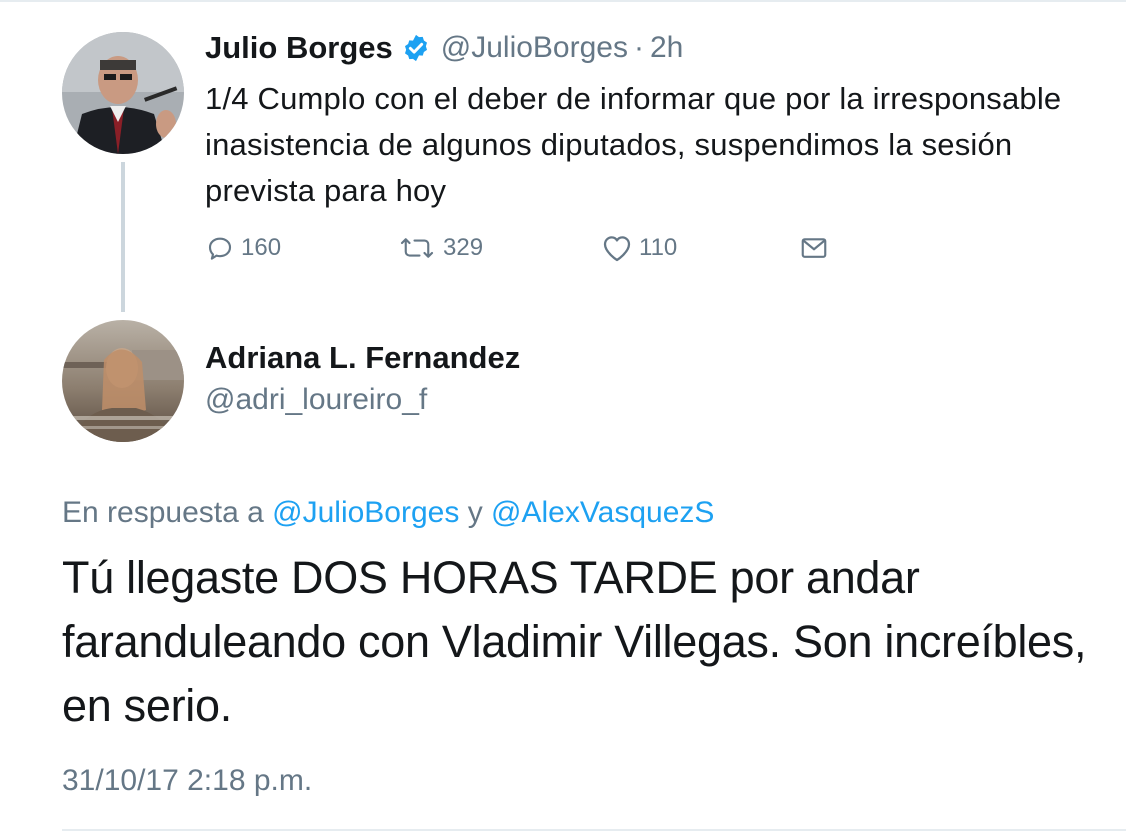 The width and height of the screenshot is (1126, 833). What do you see at coordinates (316, 400) in the screenshot?
I see `reply-author-handle: @adri_loureiro_f` at bounding box center [316, 400].